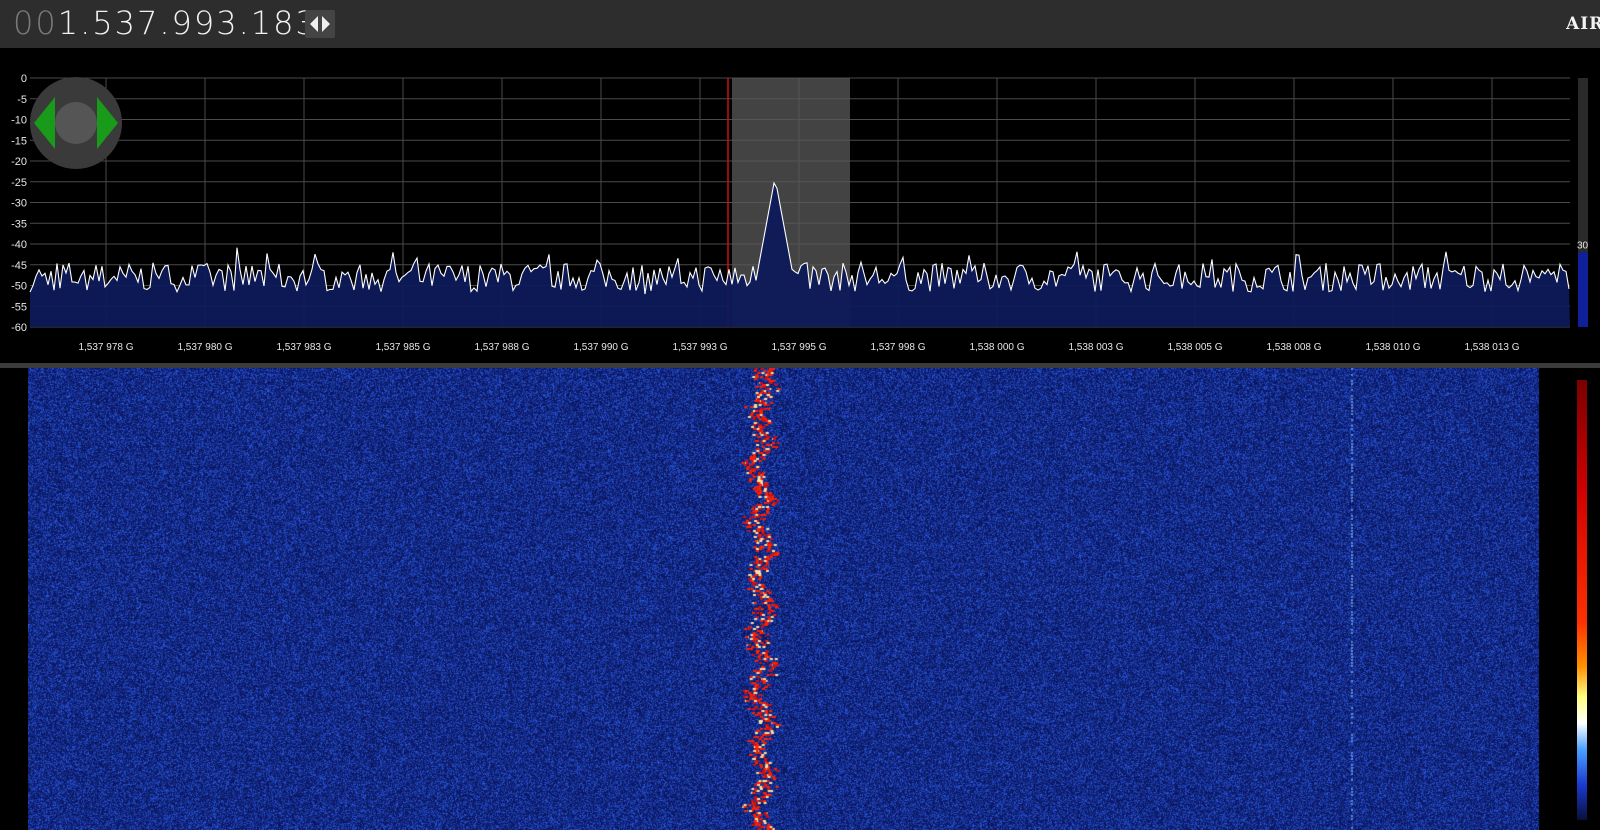 The width and height of the screenshot is (1600, 830). What do you see at coordinates (204, 347) in the screenshot?
I see `frequency-label: 1,537 980 G` at bounding box center [204, 347].